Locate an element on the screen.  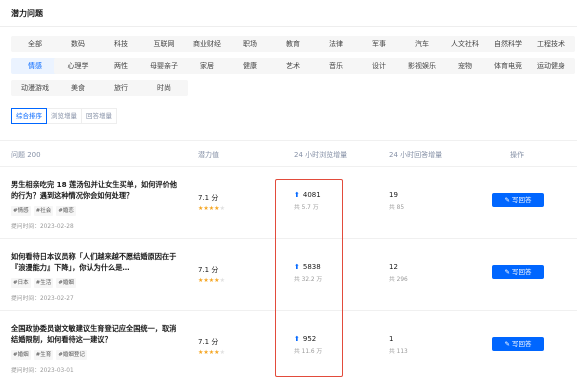
answers-total: 共 296 is located at coordinates (398, 280).